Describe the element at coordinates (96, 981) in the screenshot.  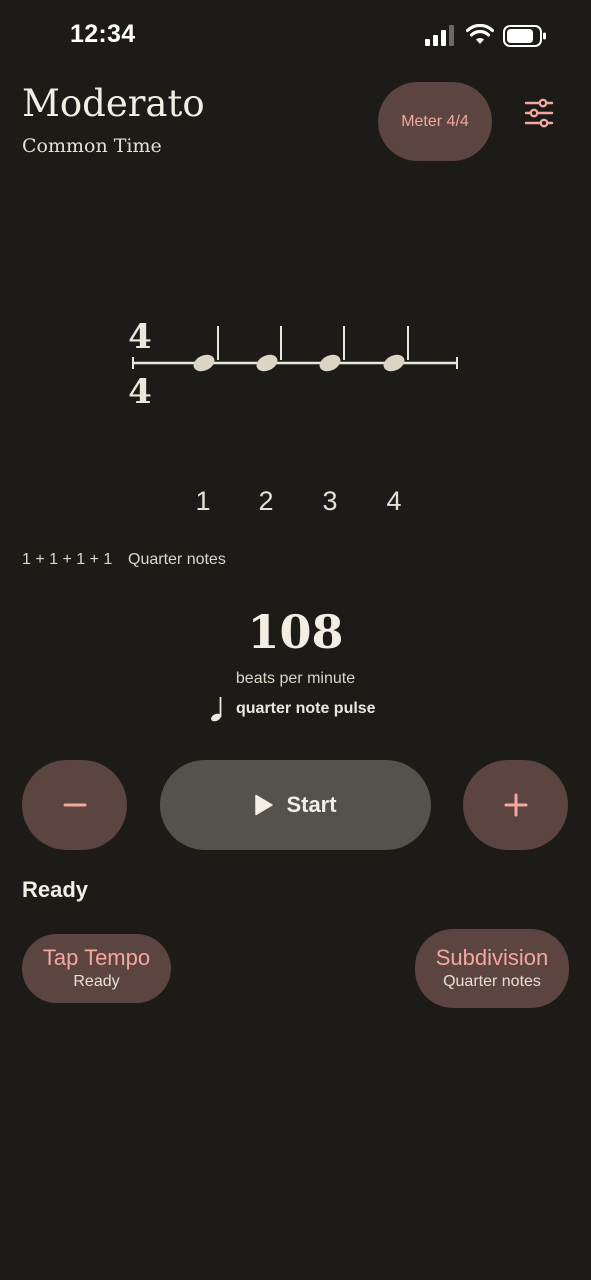
I see `tap-tempo-status: Ready` at that location.